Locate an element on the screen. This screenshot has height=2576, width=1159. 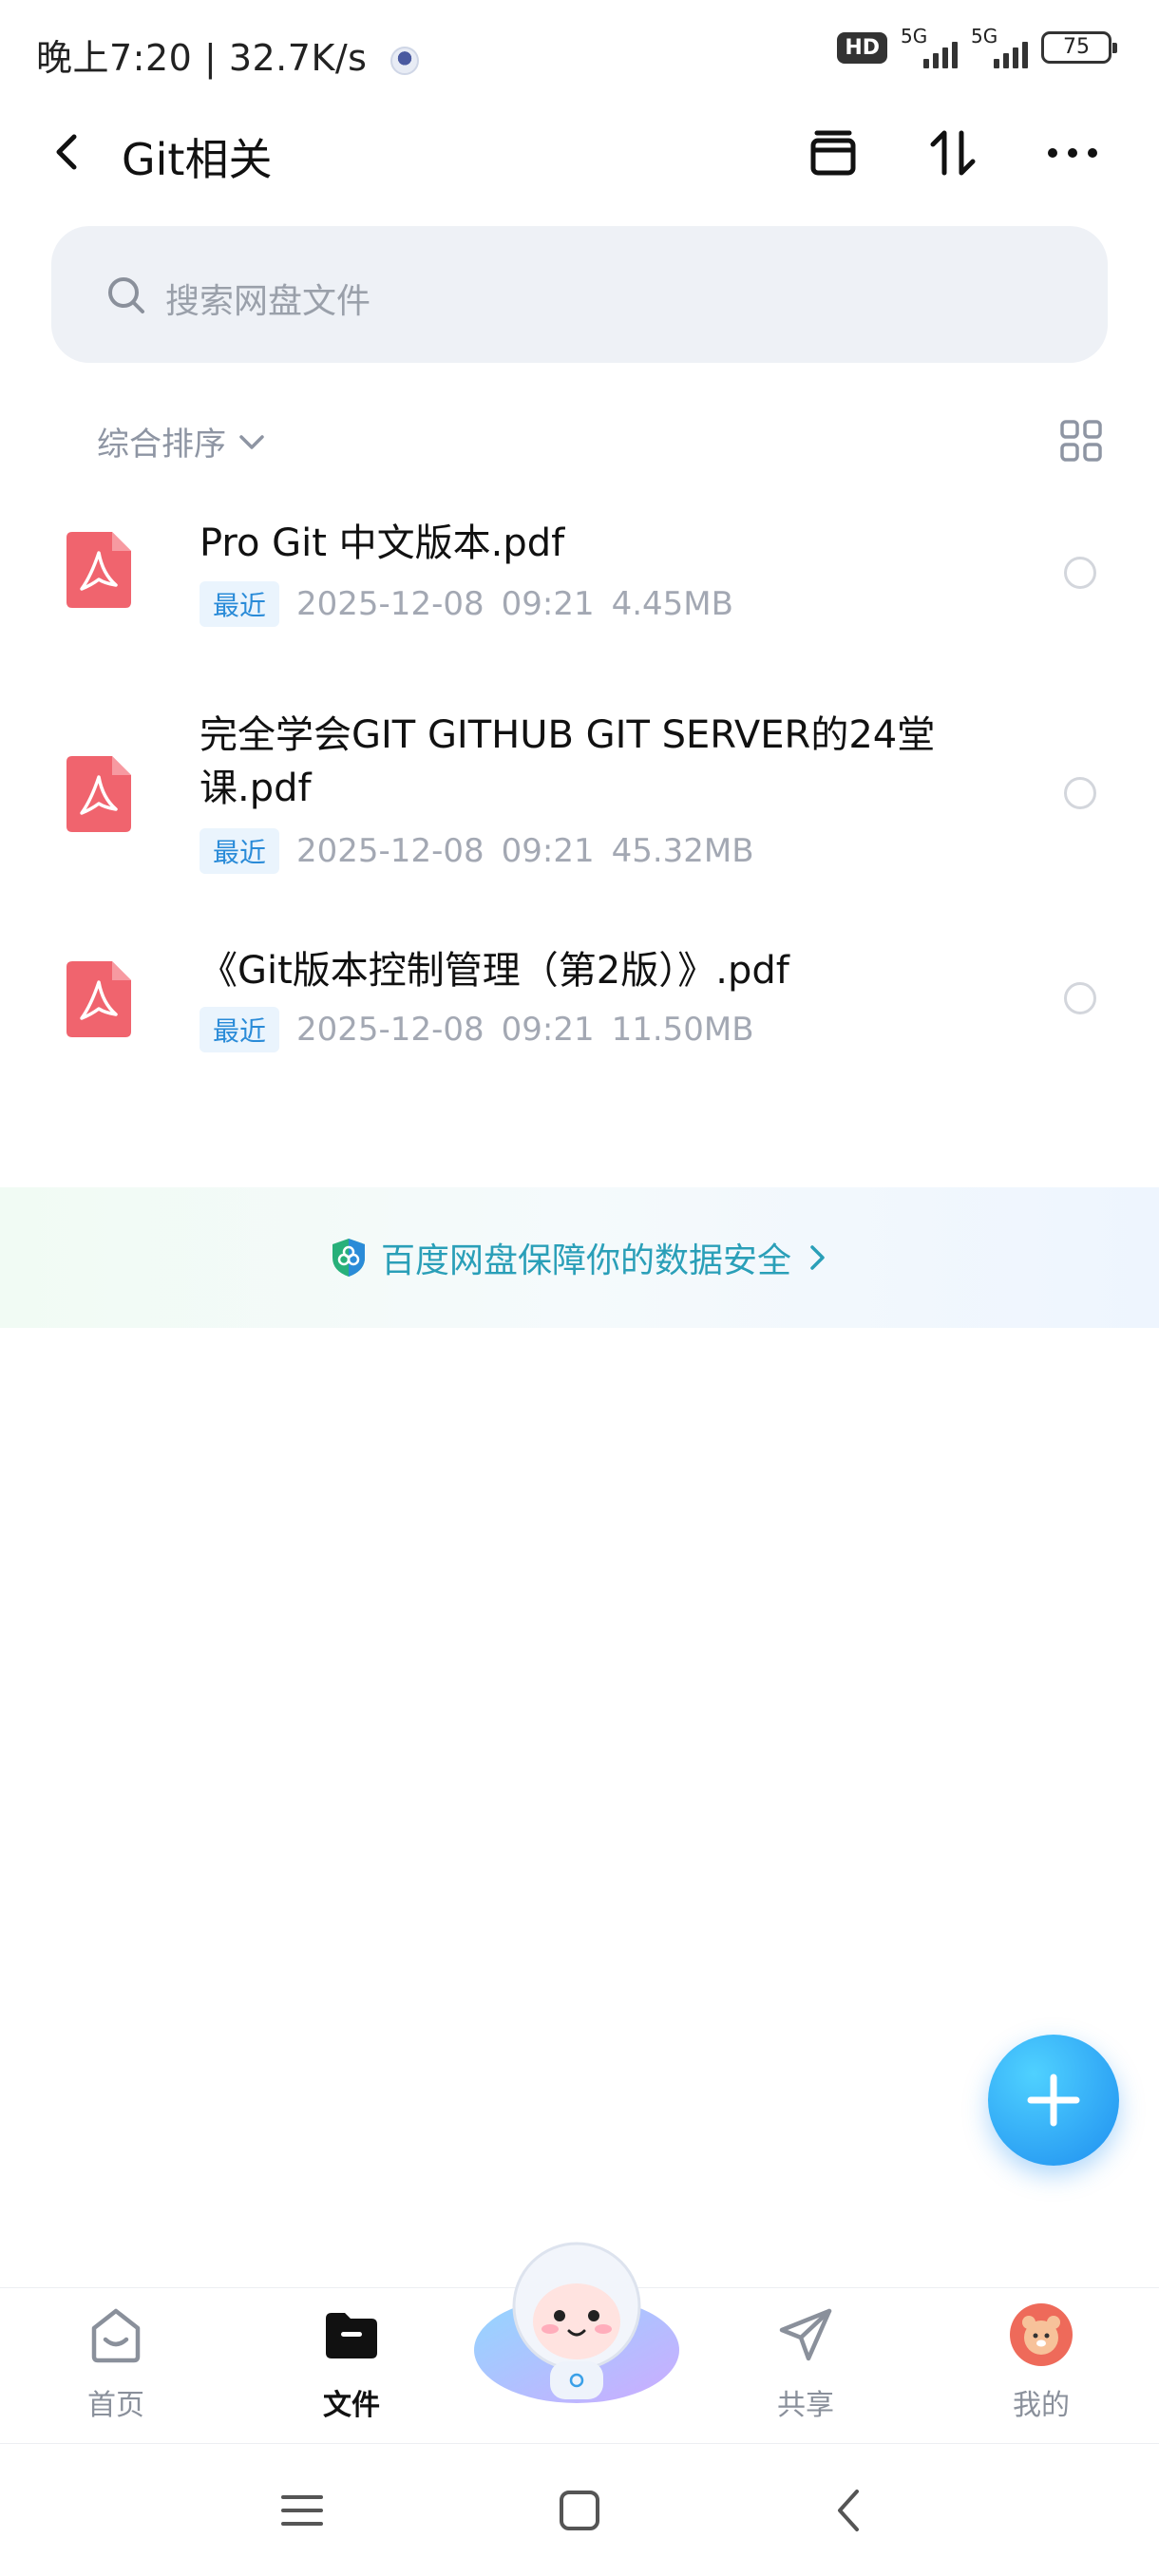
file-size: 4.45MB is located at coordinates (672, 604).